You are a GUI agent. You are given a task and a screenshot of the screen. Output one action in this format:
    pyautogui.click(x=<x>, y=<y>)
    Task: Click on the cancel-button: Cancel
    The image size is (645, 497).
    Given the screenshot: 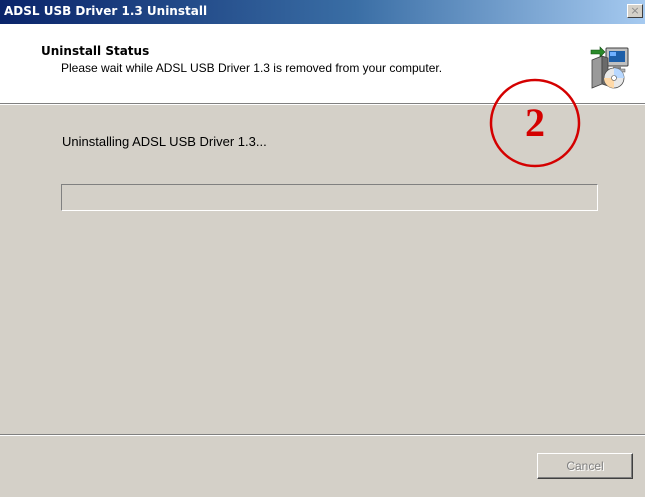 What is the action you would take?
    pyautogui.click(x=585, y=466)
    